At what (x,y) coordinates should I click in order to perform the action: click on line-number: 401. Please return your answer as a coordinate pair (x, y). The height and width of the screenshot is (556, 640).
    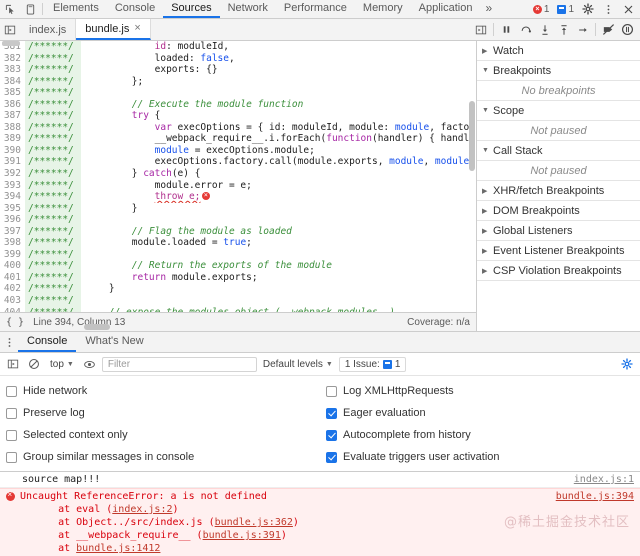
    Looking at the image, I should click on (12, 277).